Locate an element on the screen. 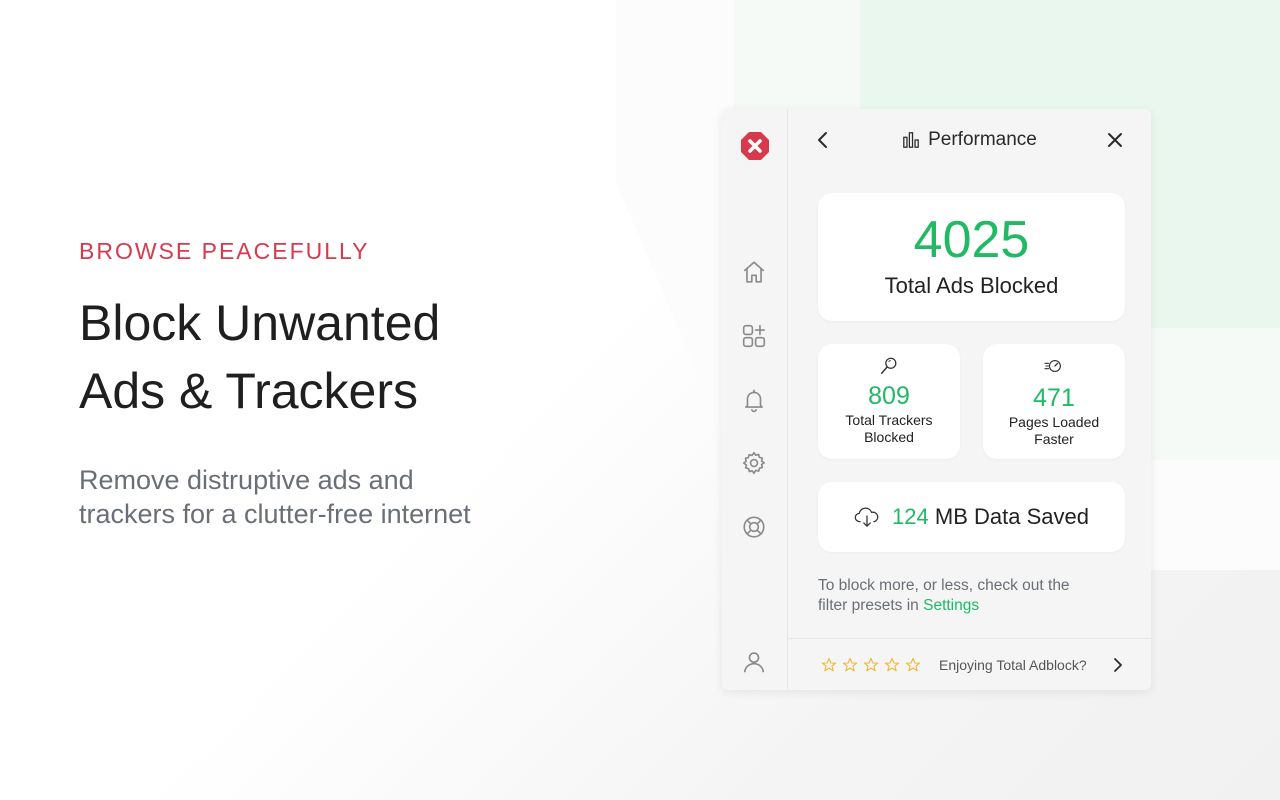 This screenshot has width=1280, height=800. pages-faster-count: 471 is located at coordinates (1054, 398).